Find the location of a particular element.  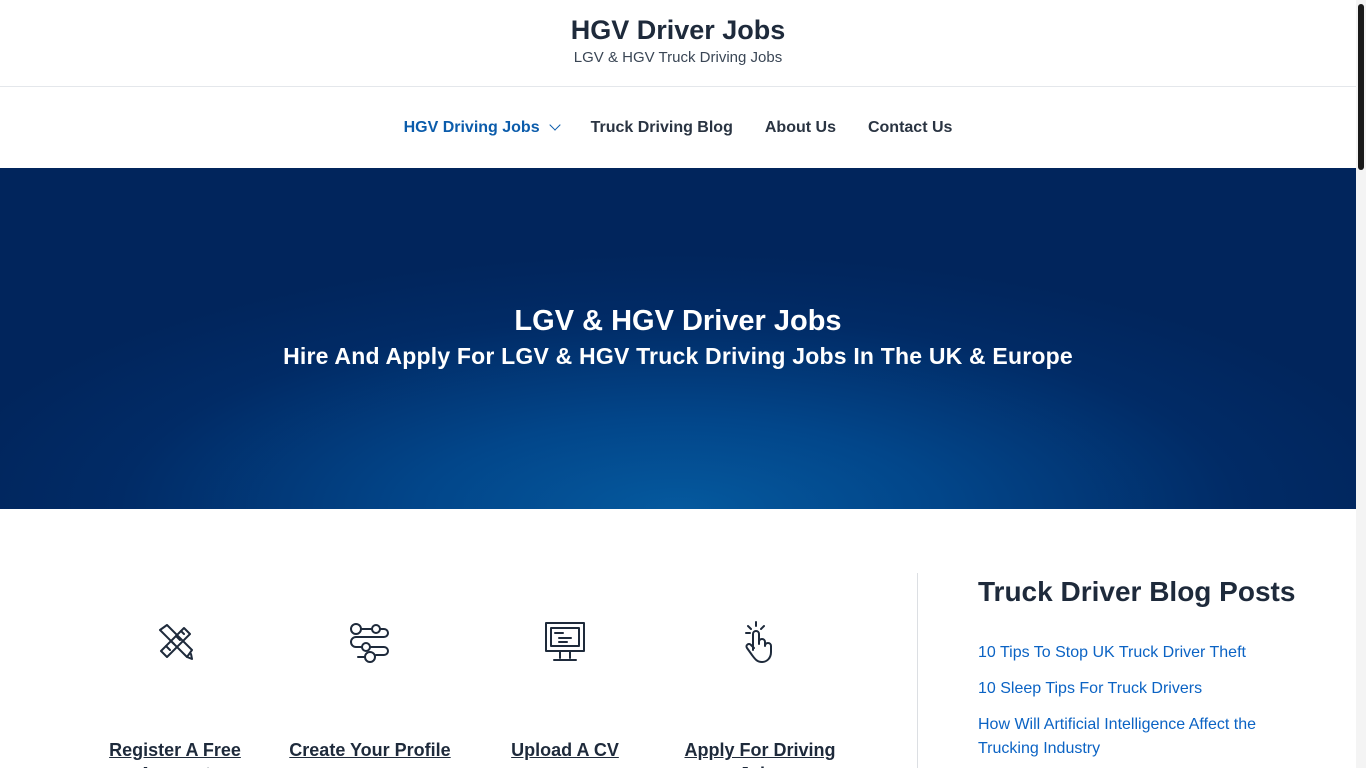

pencil-ruler-icon is located at coordinates (175, 642).